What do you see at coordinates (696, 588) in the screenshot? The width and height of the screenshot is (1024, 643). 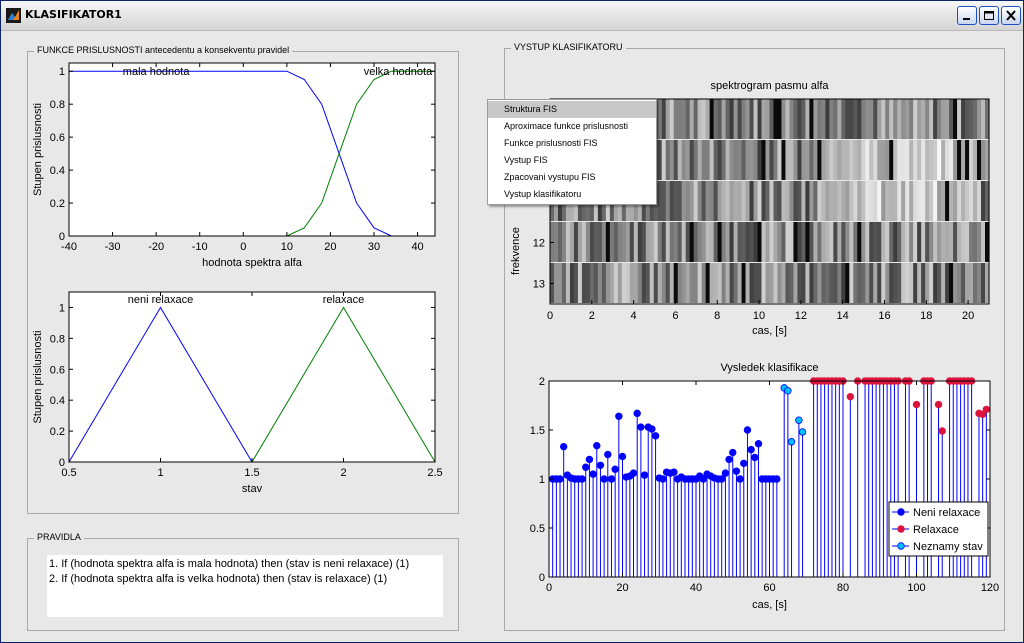 I see `chart4-xtick-label: 40` at bounding box center [696, 588].